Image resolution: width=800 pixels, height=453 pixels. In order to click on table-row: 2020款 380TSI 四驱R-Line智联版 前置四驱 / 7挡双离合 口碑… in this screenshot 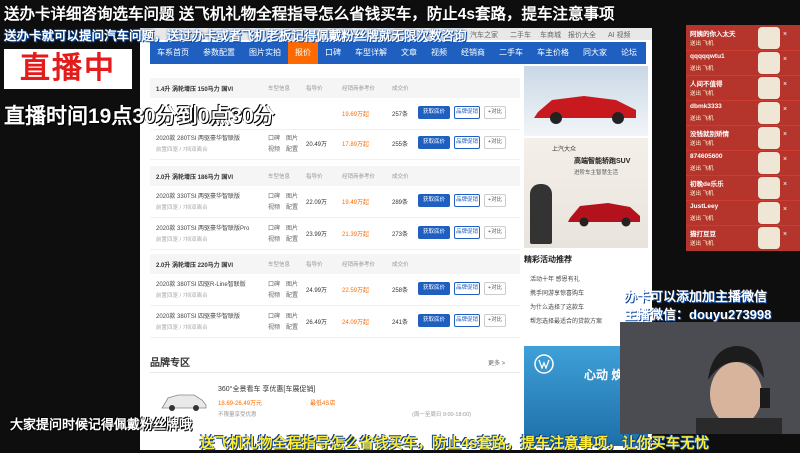, I will do `click(335, 291)`.